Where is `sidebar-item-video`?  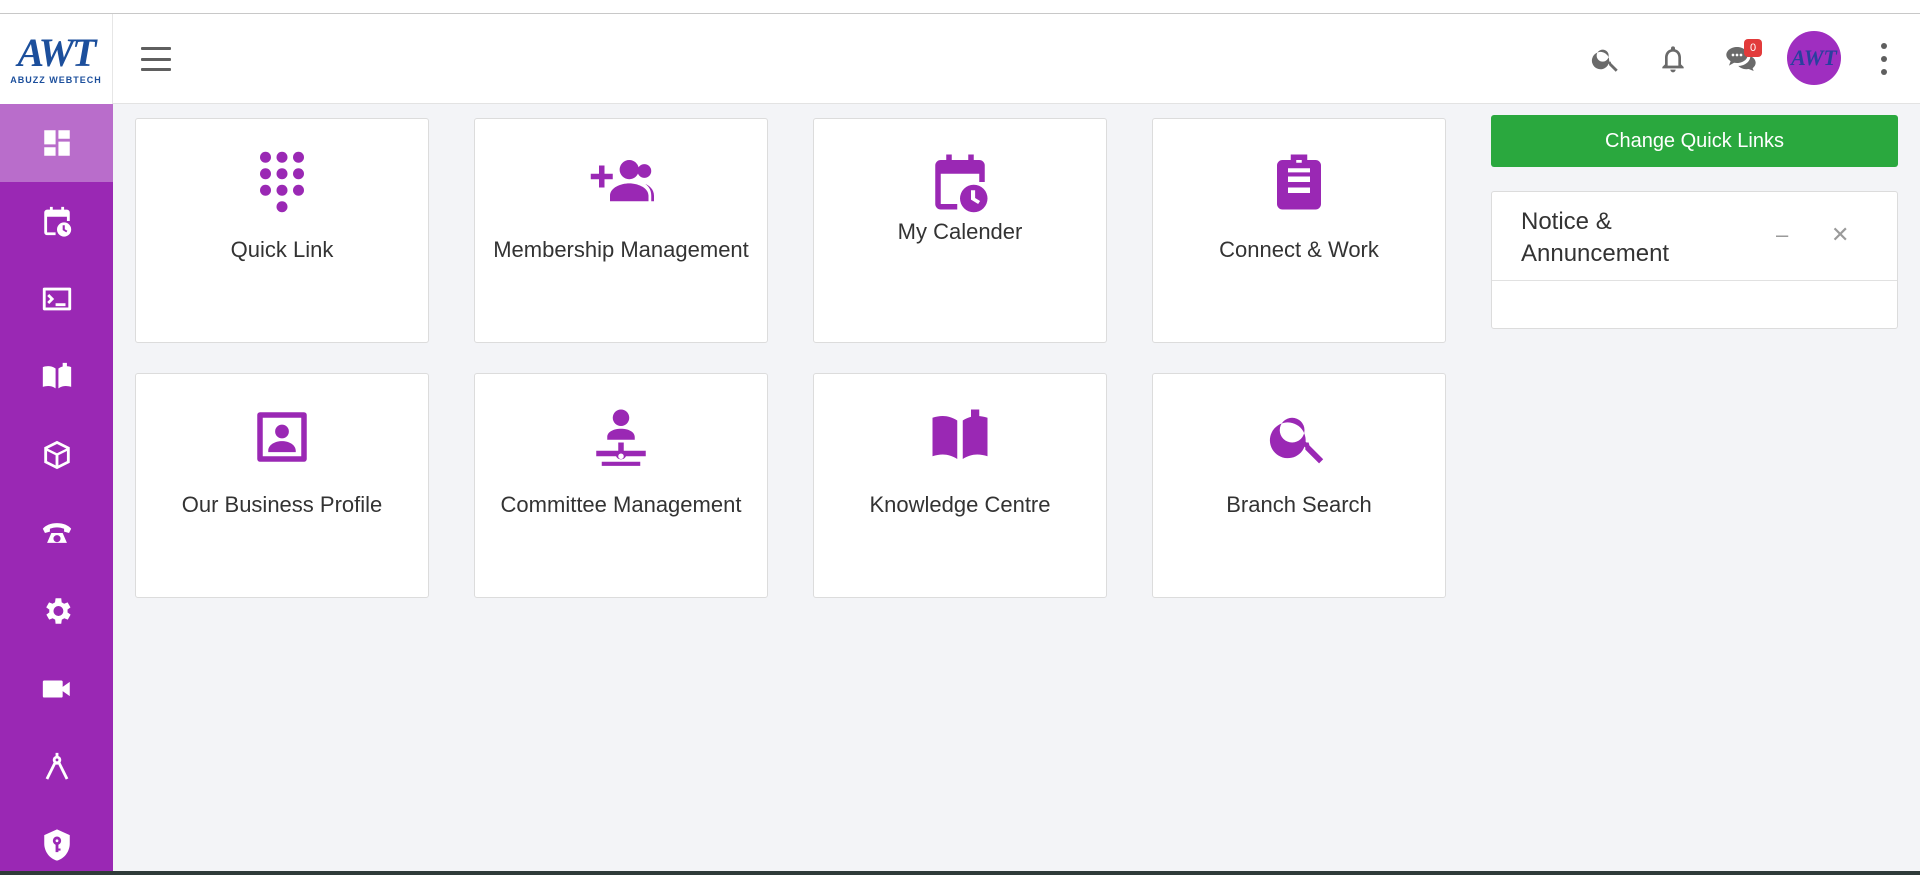
sidebar-item-video is located at coordinates (56, 689).